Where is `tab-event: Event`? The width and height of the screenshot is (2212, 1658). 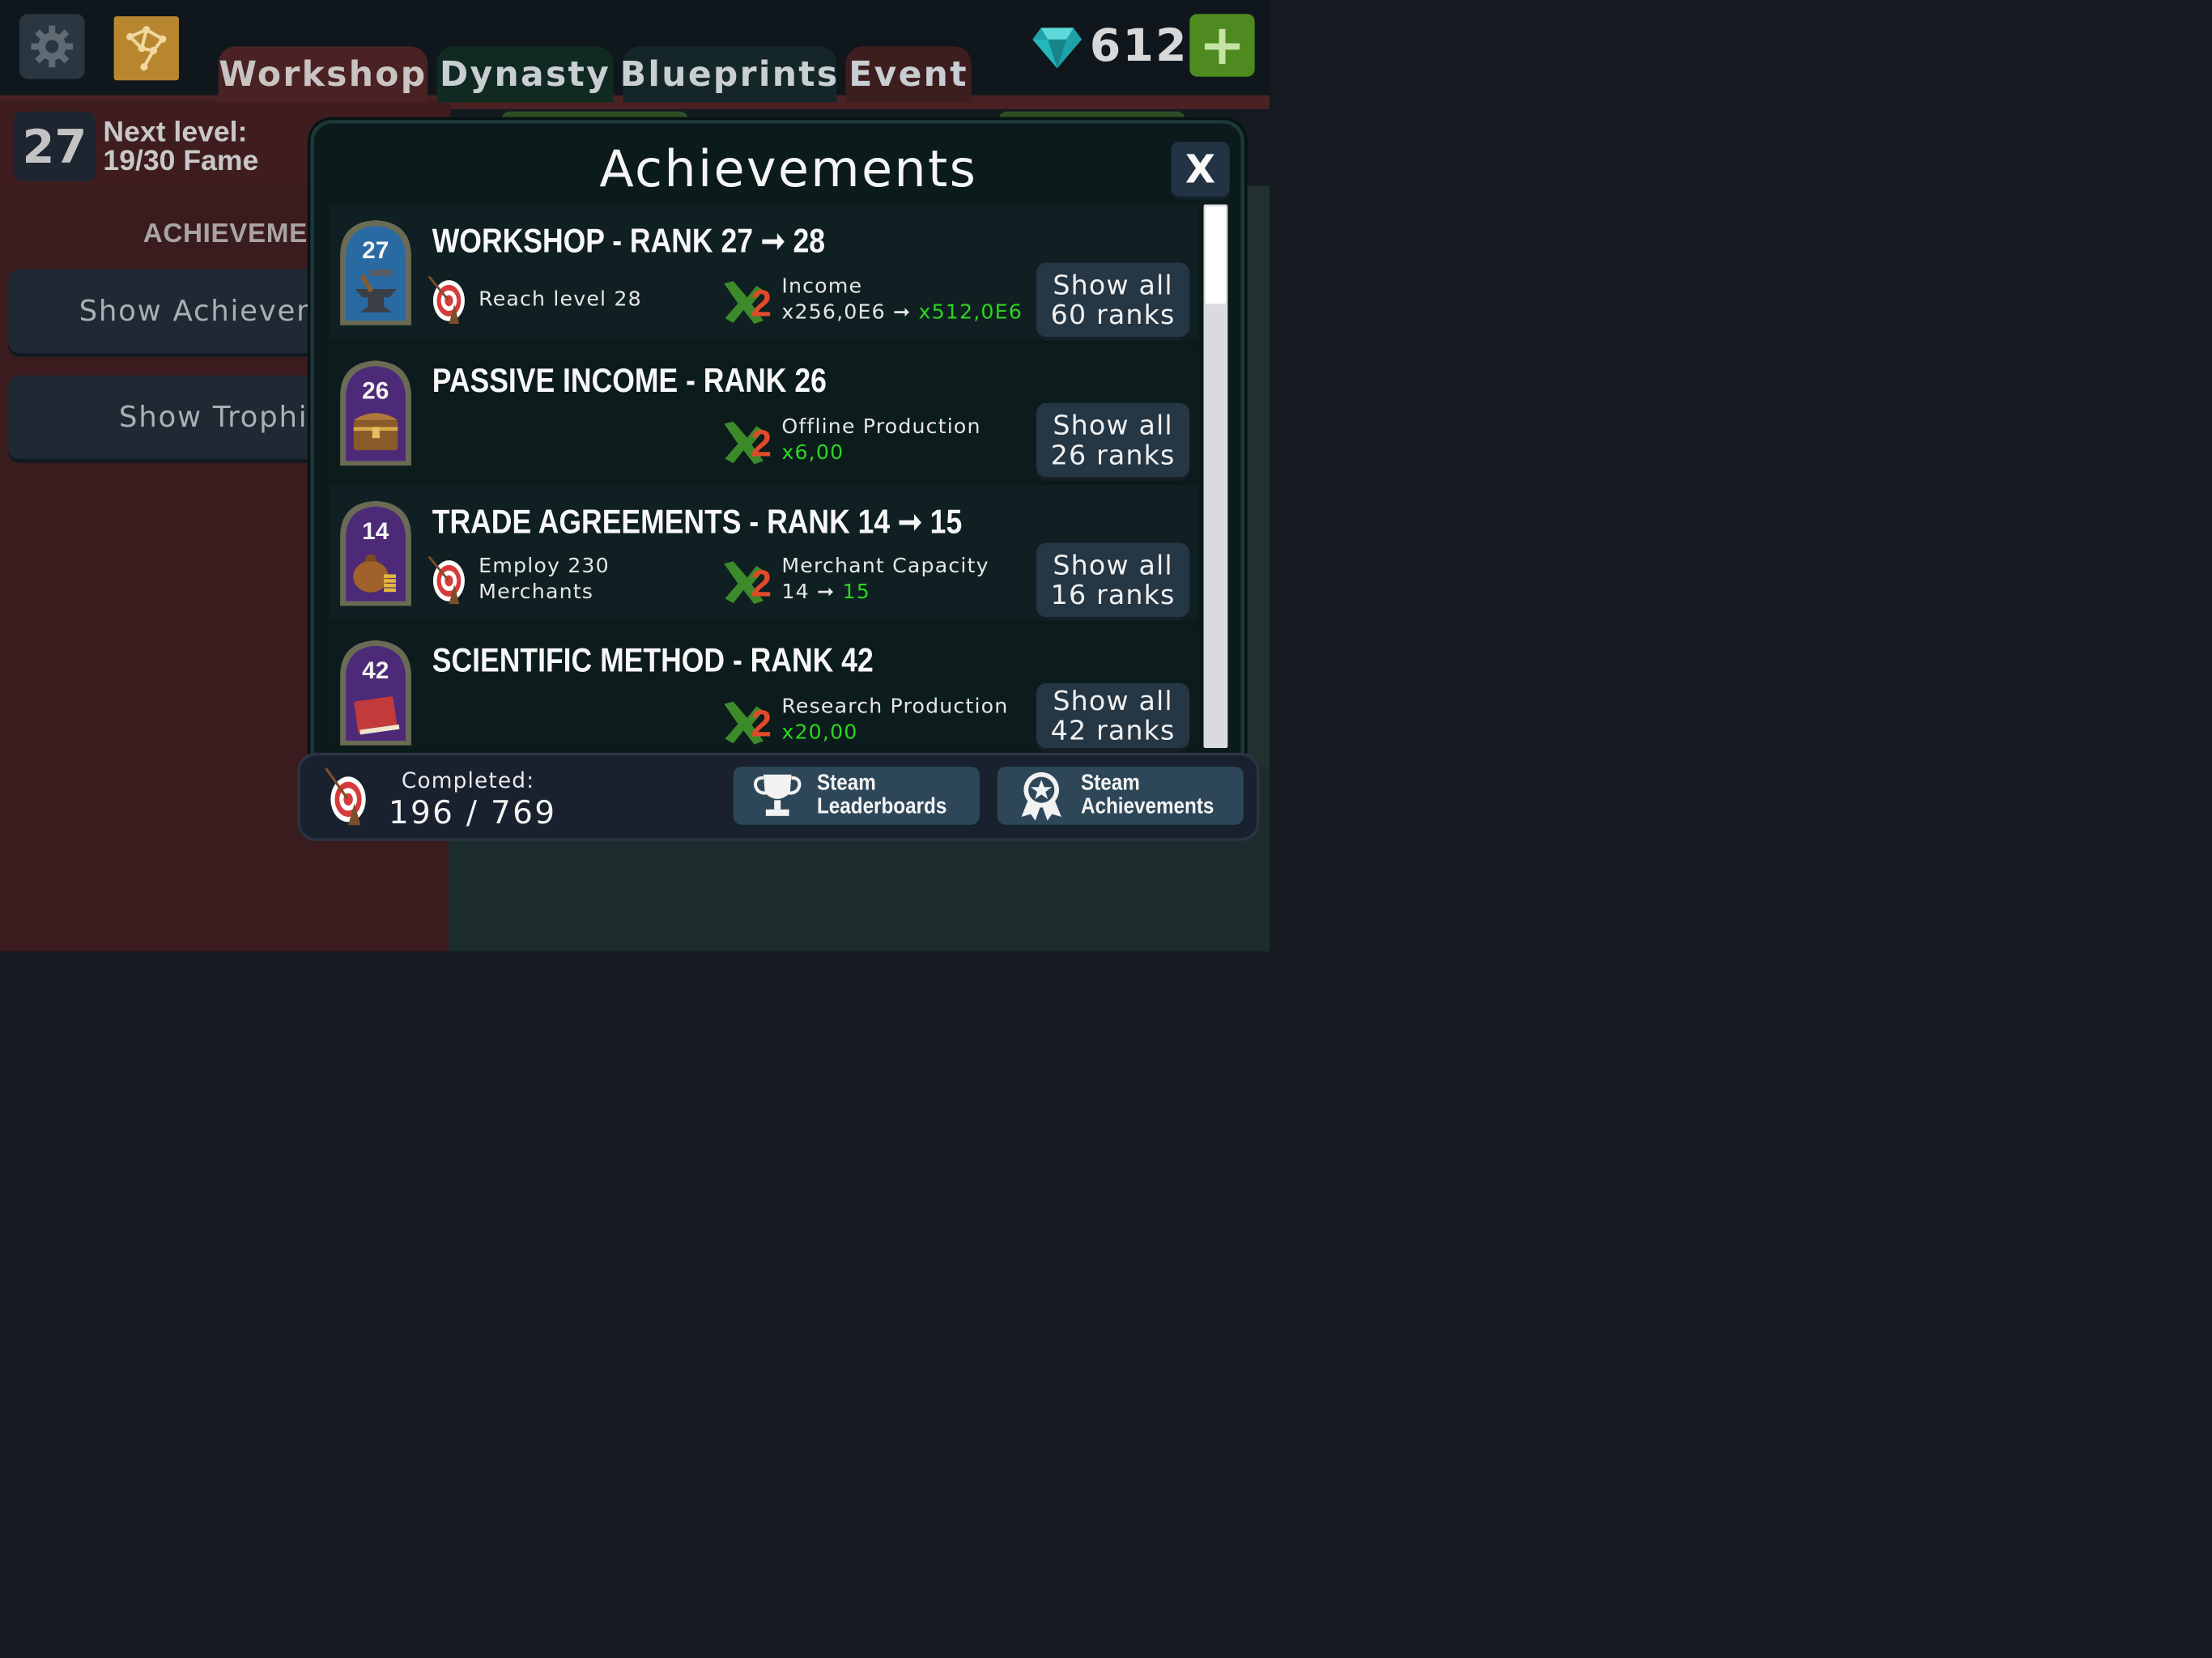 tab-event: Event is located at coordinates (909, 74).